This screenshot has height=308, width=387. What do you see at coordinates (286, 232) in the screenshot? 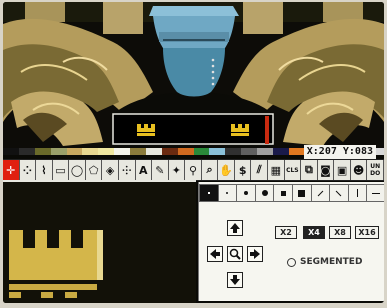
I see `zoom-x2-button: X2` at bounding box center [286, 232].